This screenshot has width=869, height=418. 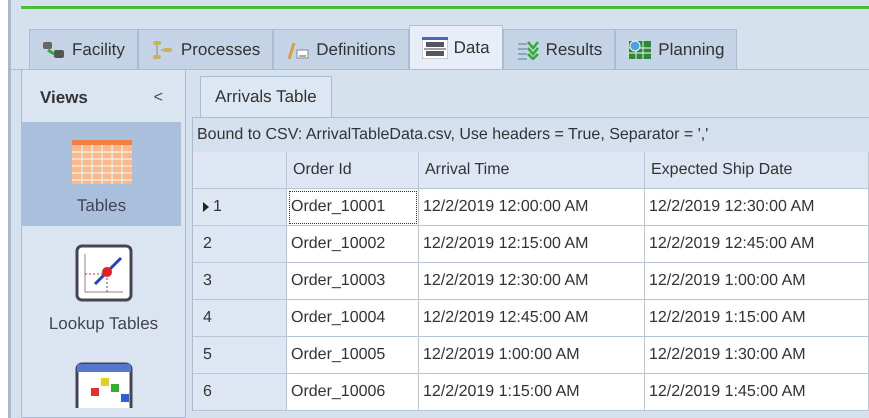 I want to click on column-header: Order Id, so click(x=353, y=170).